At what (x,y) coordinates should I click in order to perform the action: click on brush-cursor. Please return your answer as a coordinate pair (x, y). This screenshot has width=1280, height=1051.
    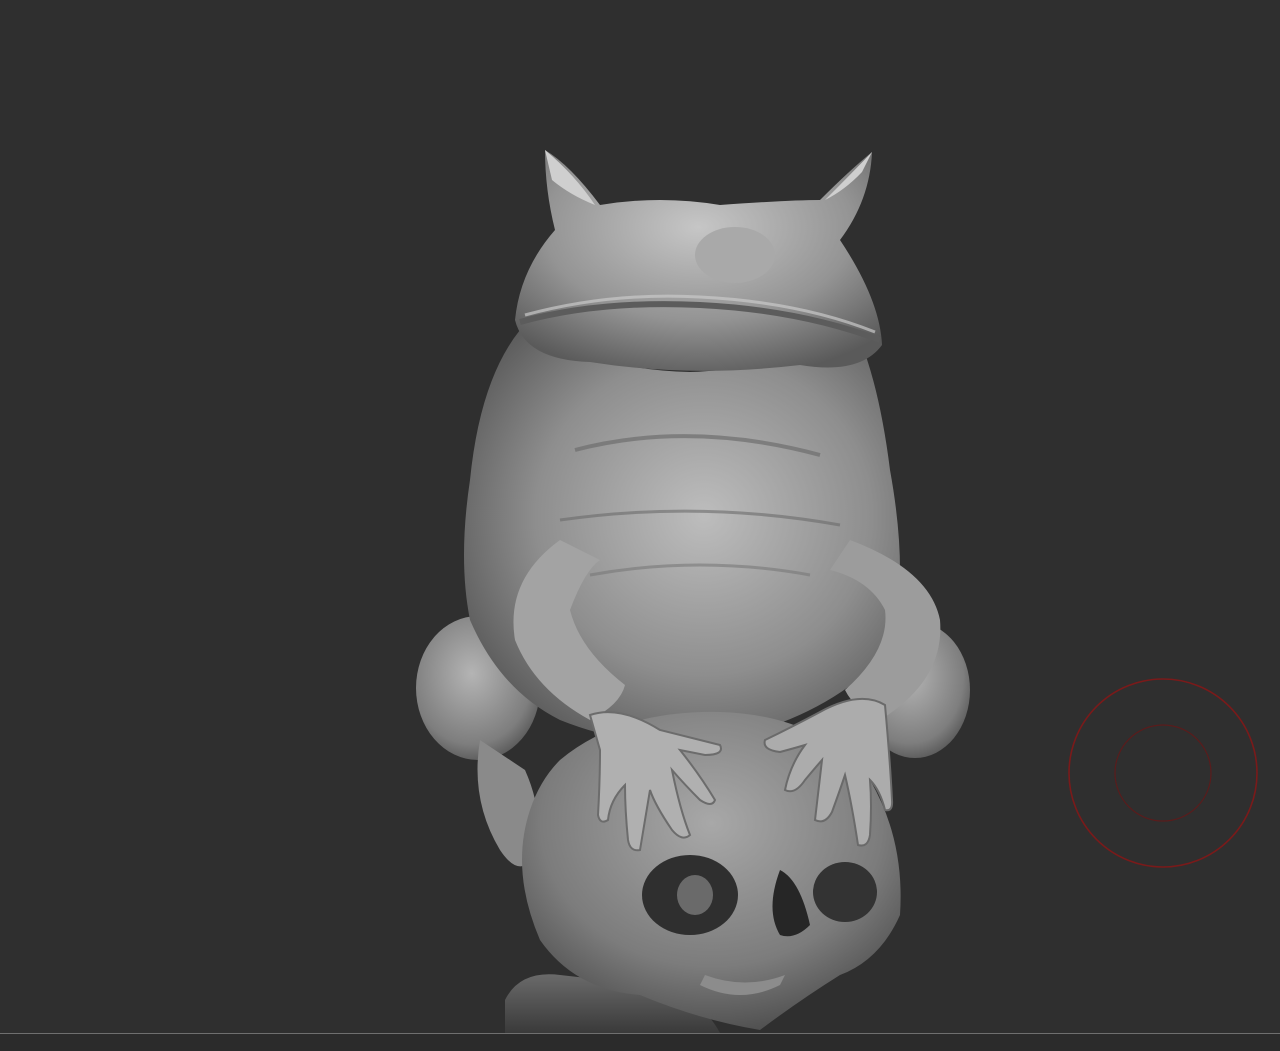
    Looking at the image, I should click on (1163, 773).